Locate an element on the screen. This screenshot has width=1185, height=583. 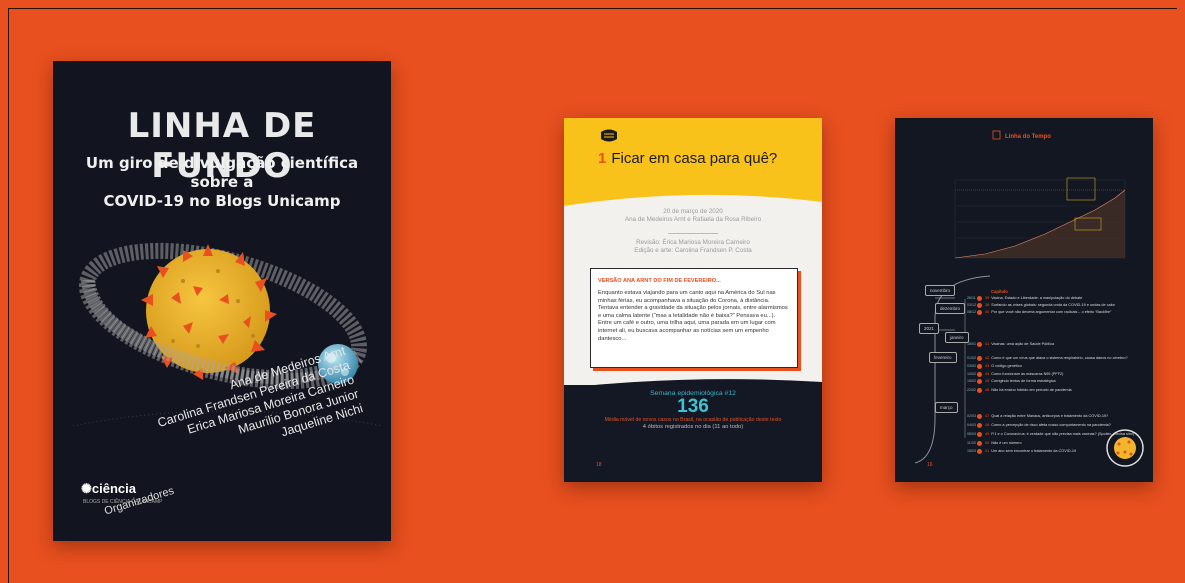
timeline-item: 45 Corrigindo textos de forma estratégica is located at coordinates (1020, 381).